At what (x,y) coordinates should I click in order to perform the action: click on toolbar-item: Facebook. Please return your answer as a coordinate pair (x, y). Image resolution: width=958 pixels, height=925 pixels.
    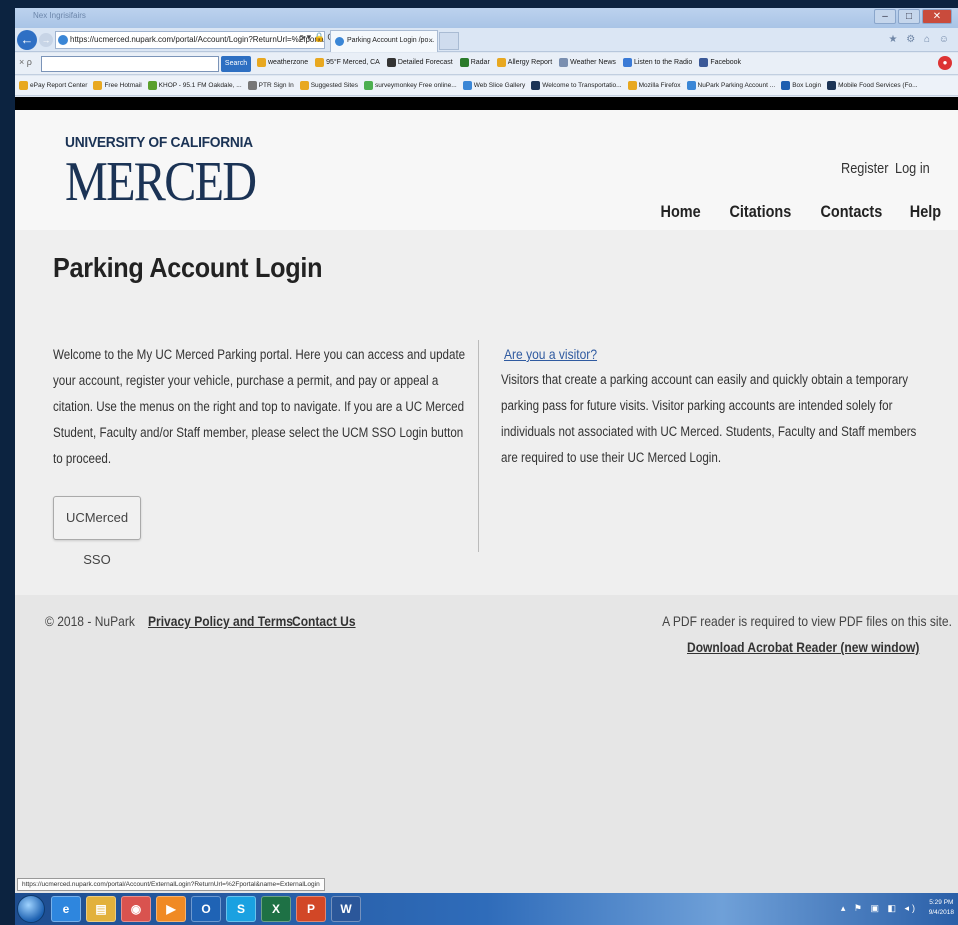
    Looking at the image, I should click on (720, 62).